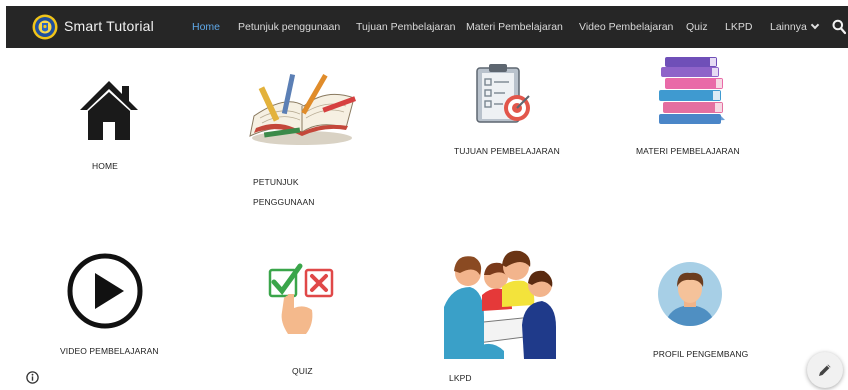 The height and width of the screenshot is (390, 848). What do you see at coordinates (688, 151) in the screenshot?
I see `tile-label-materi-pembelajaran: MATERI PEMBELAJARAN` at bounding box center [688, 151].